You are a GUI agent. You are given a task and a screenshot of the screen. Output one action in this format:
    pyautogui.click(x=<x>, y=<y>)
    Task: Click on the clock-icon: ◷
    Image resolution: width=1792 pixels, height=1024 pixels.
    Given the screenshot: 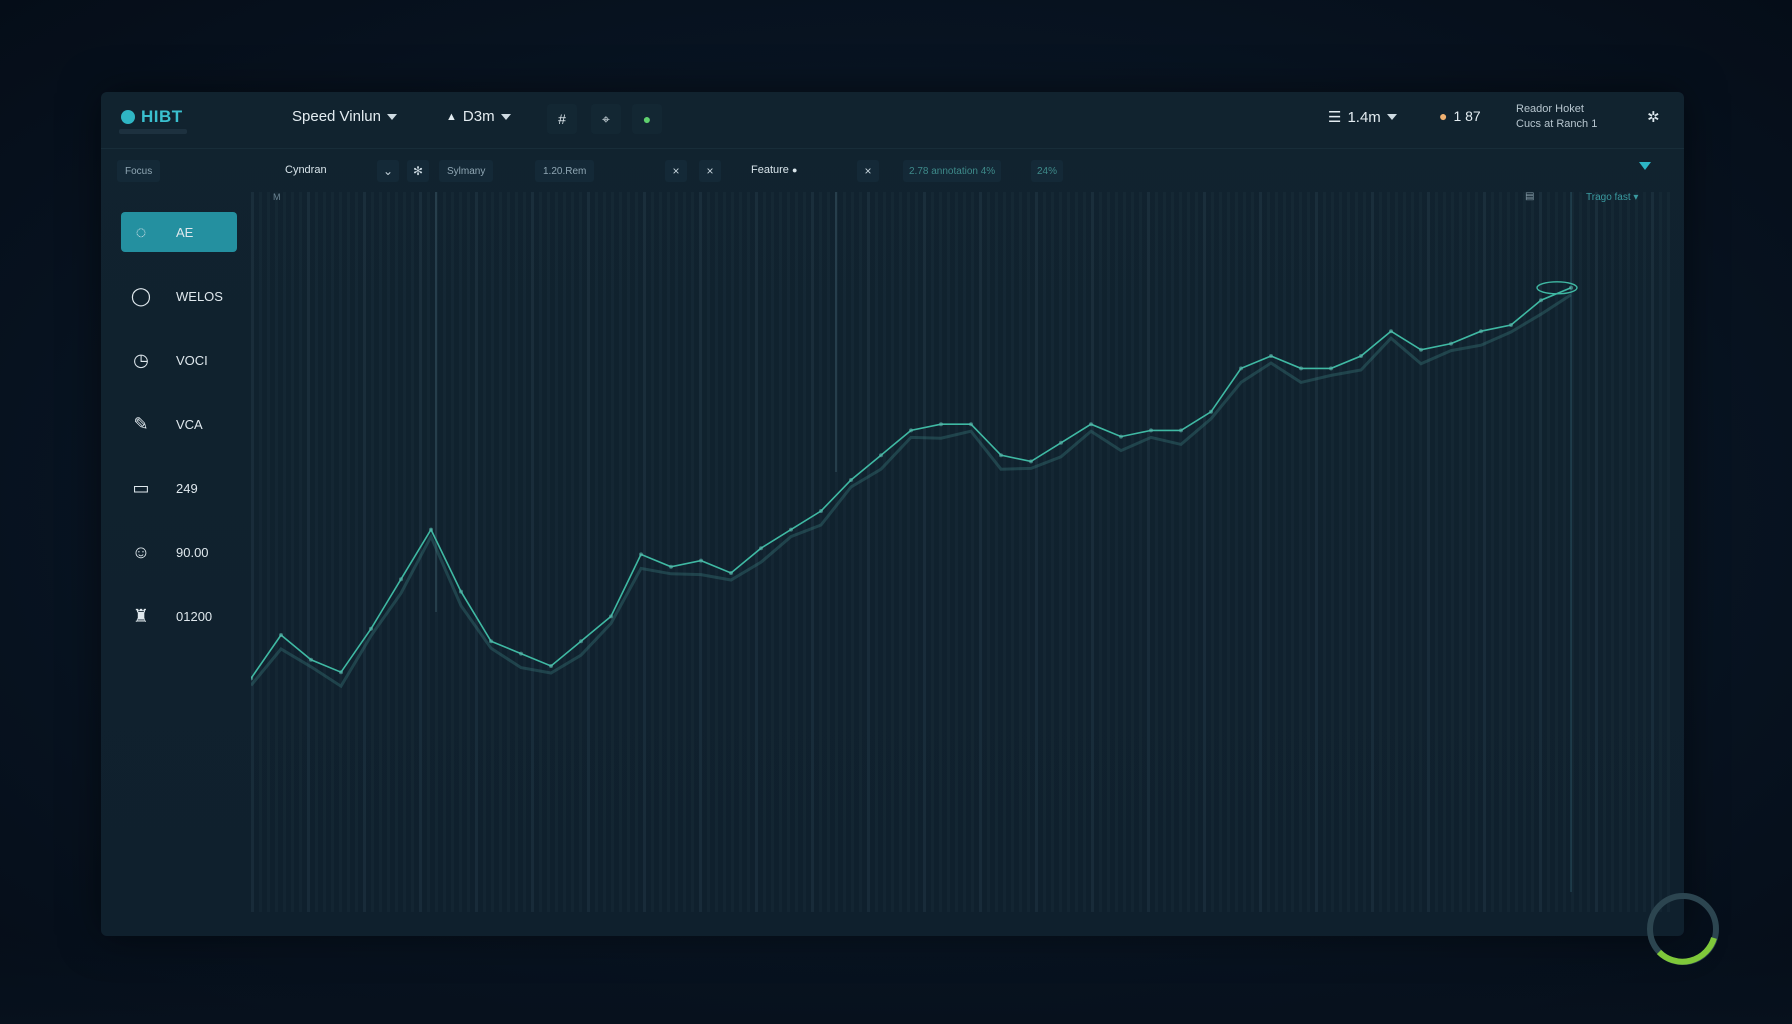 What is the action you would take?
    pyautogui.click(x=141, y=359)
    